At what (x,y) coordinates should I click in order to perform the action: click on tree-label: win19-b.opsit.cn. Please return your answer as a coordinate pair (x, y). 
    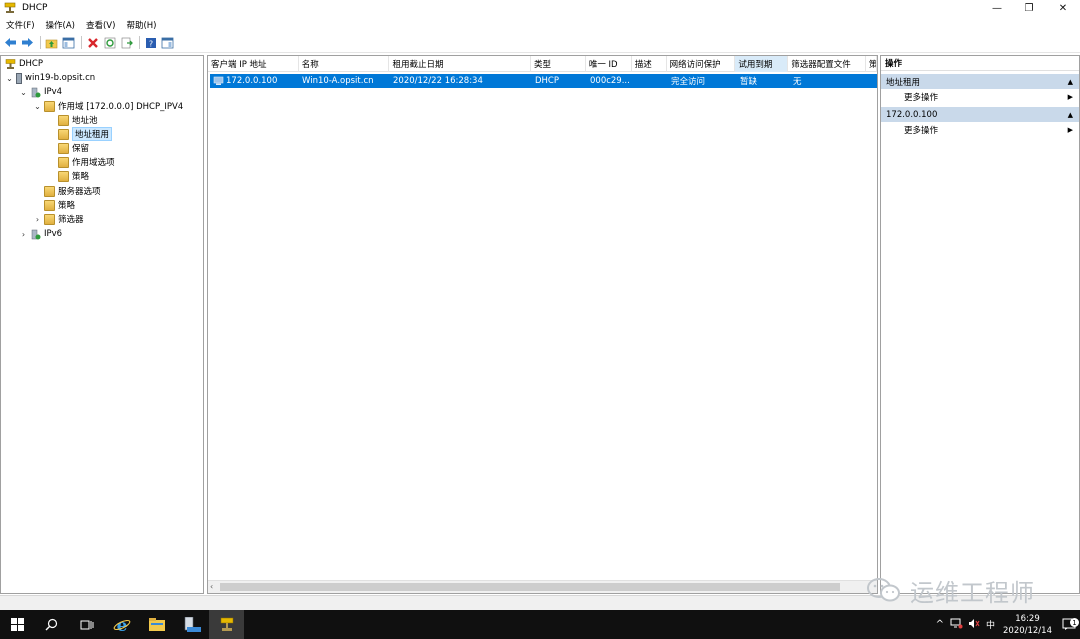
    Looking at the image, I should click on (60, 78).